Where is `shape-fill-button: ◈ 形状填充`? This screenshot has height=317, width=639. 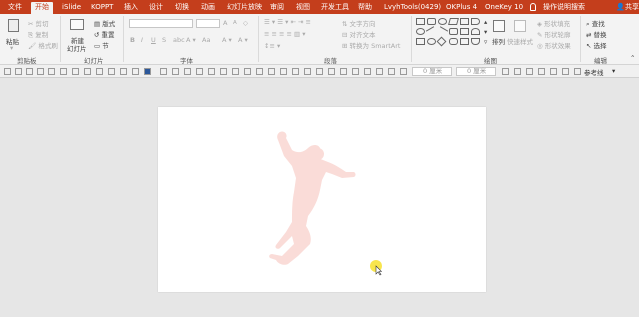
shape-fill-button: ◈ 形状填充 is located at coordinates (553, 23).